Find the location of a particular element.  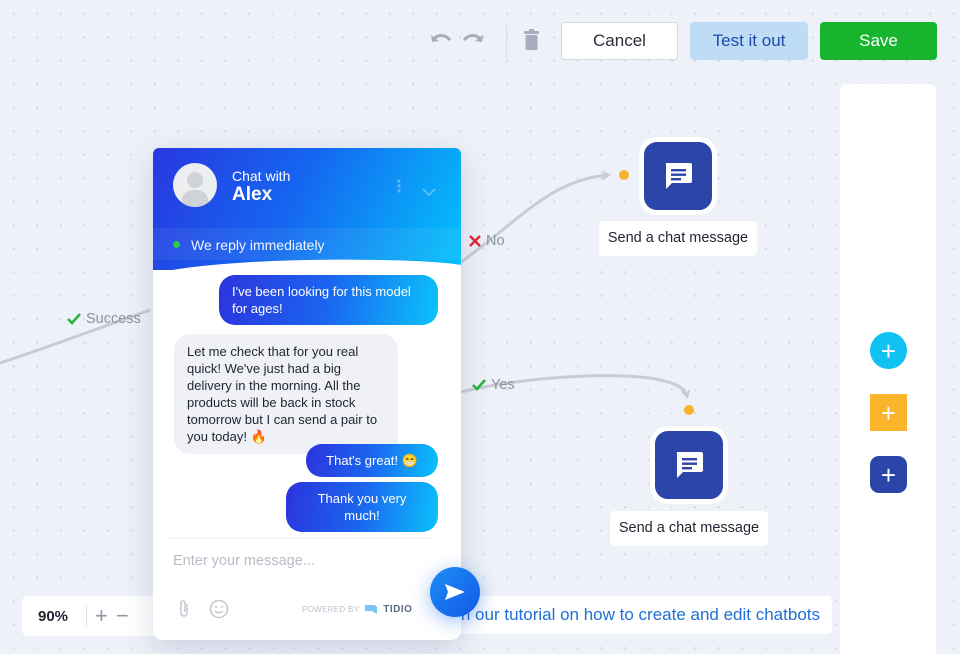

save-button: Save is located at coordinates (878, 41).